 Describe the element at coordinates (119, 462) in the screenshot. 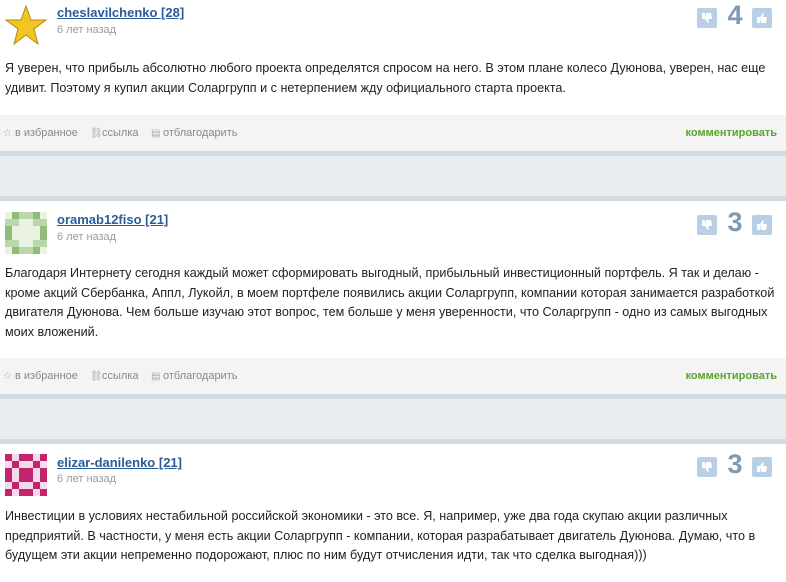

I see `author-link: elizar-danilenko [21]` at that location.